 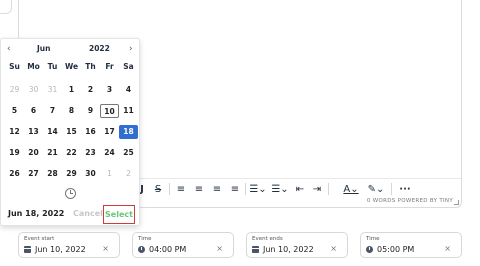 What do you see at coordinates (14, 66) in the screenshot?
I see `weekday-label: Su` at bounding box center [14, 66].